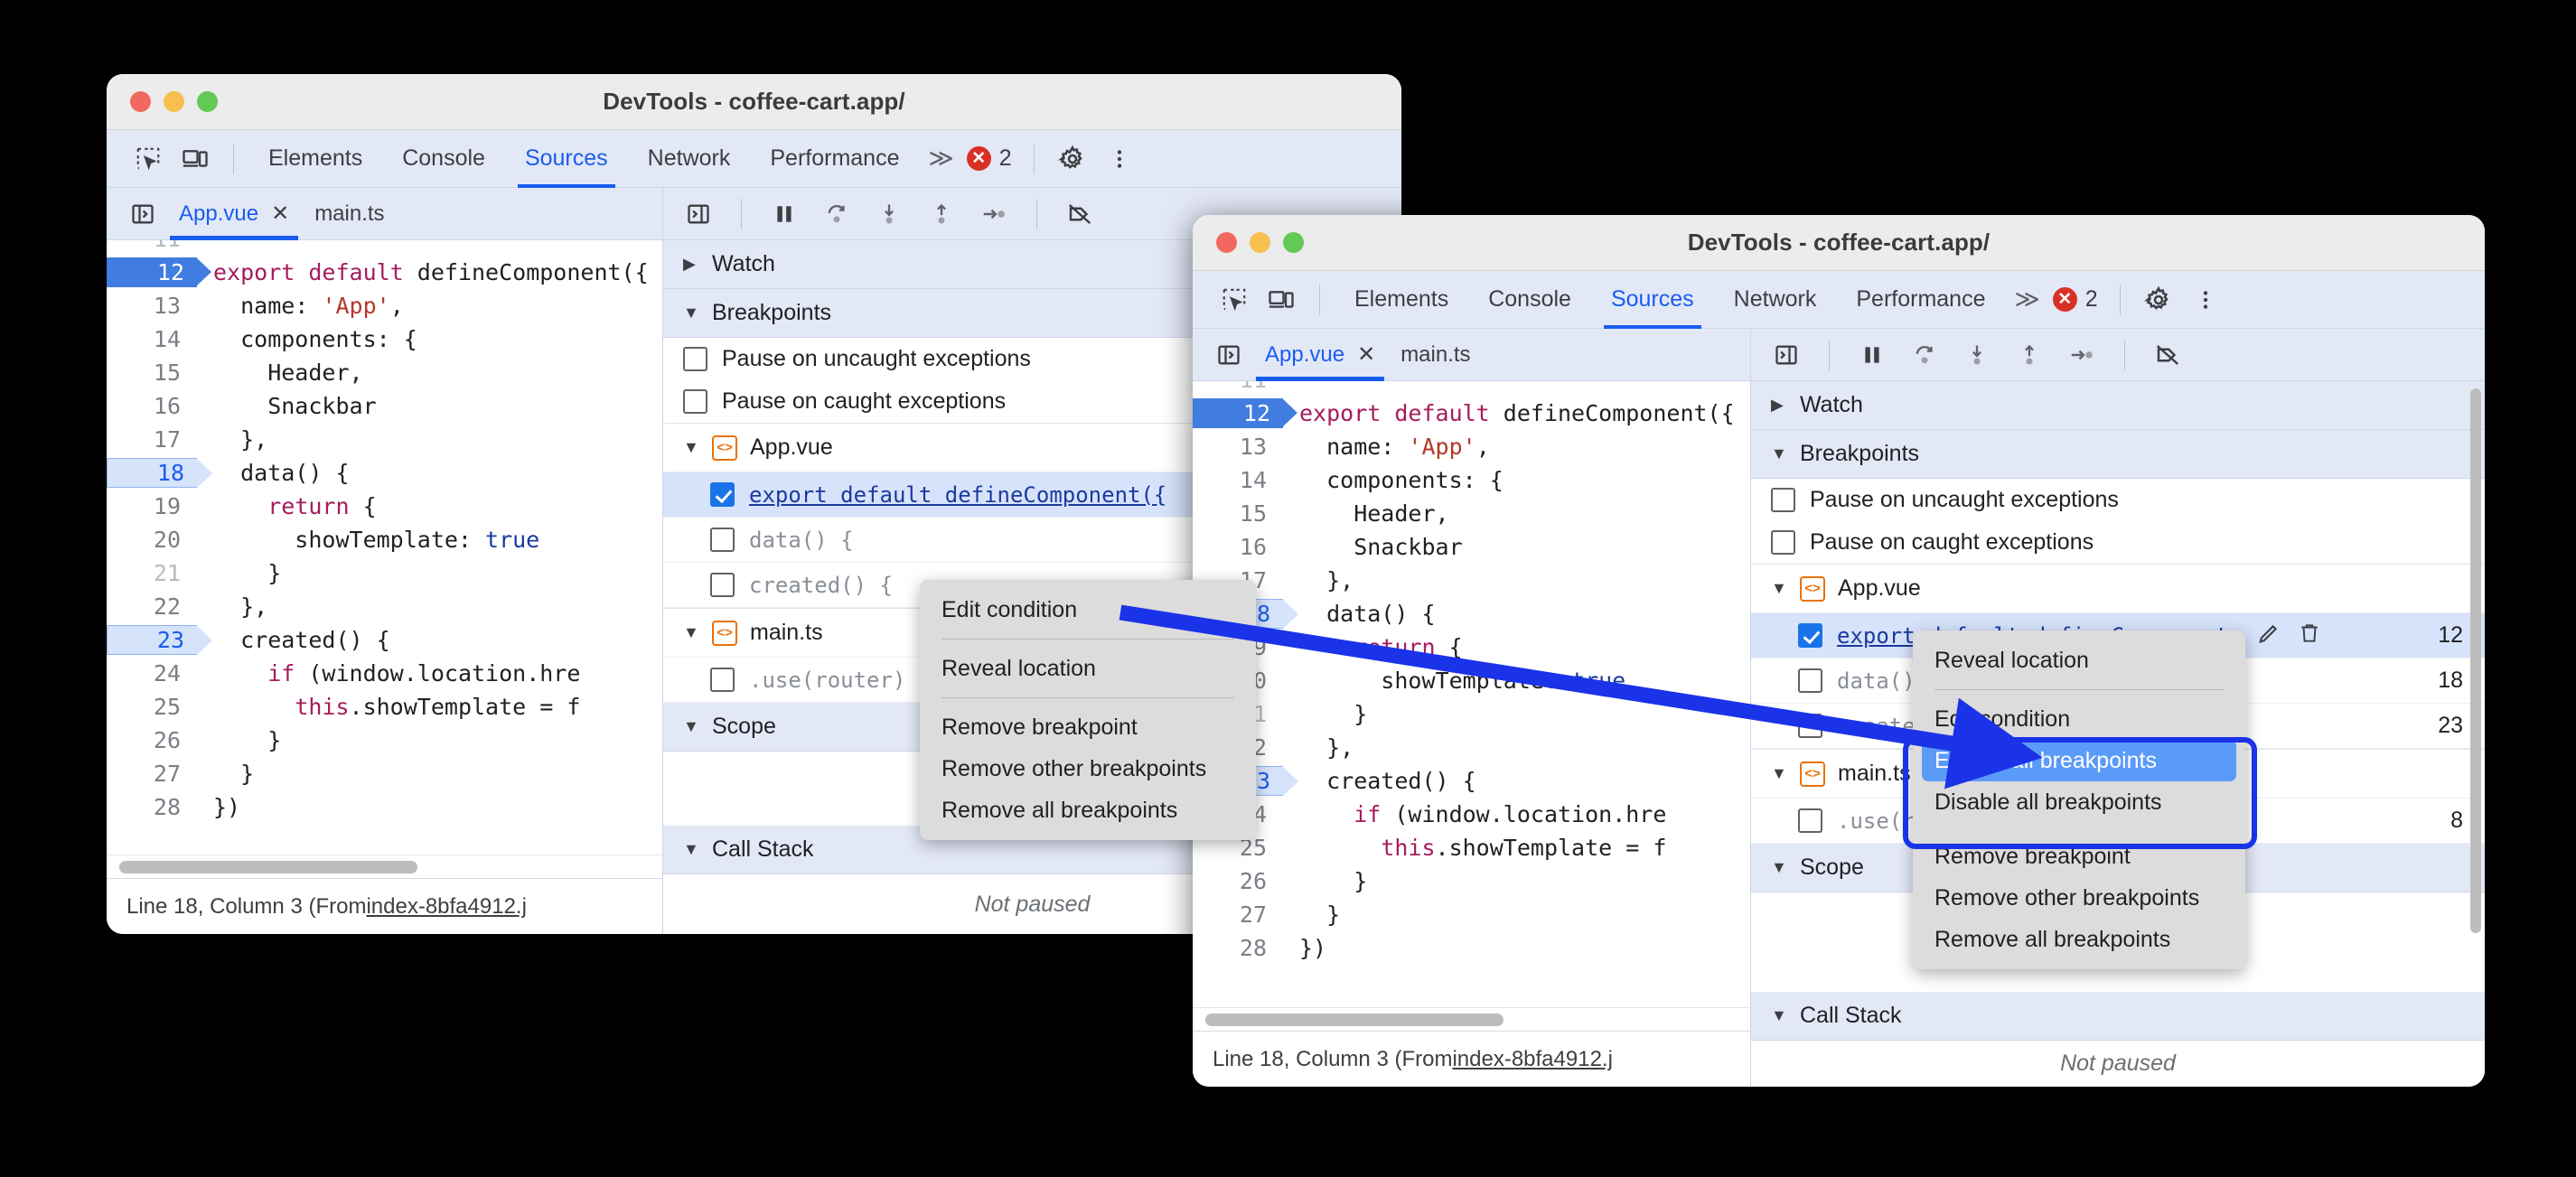 This screenshot has width=2576, height=1177. What do you see at coordinates (2268, 636) in the screenshot?
I see `pencil-icon` at bounding box center [2268, 636].